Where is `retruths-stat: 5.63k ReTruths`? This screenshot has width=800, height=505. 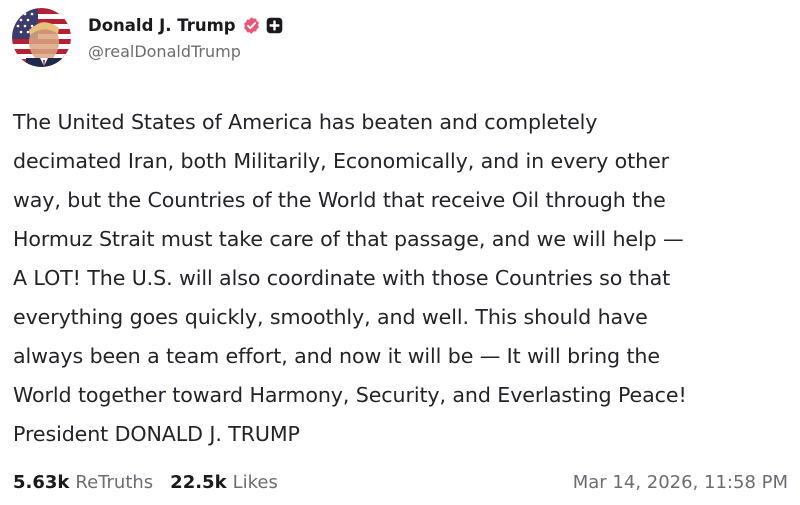 retruths-stat: 5.63k ReTruths is located at coordinates (83, 482).